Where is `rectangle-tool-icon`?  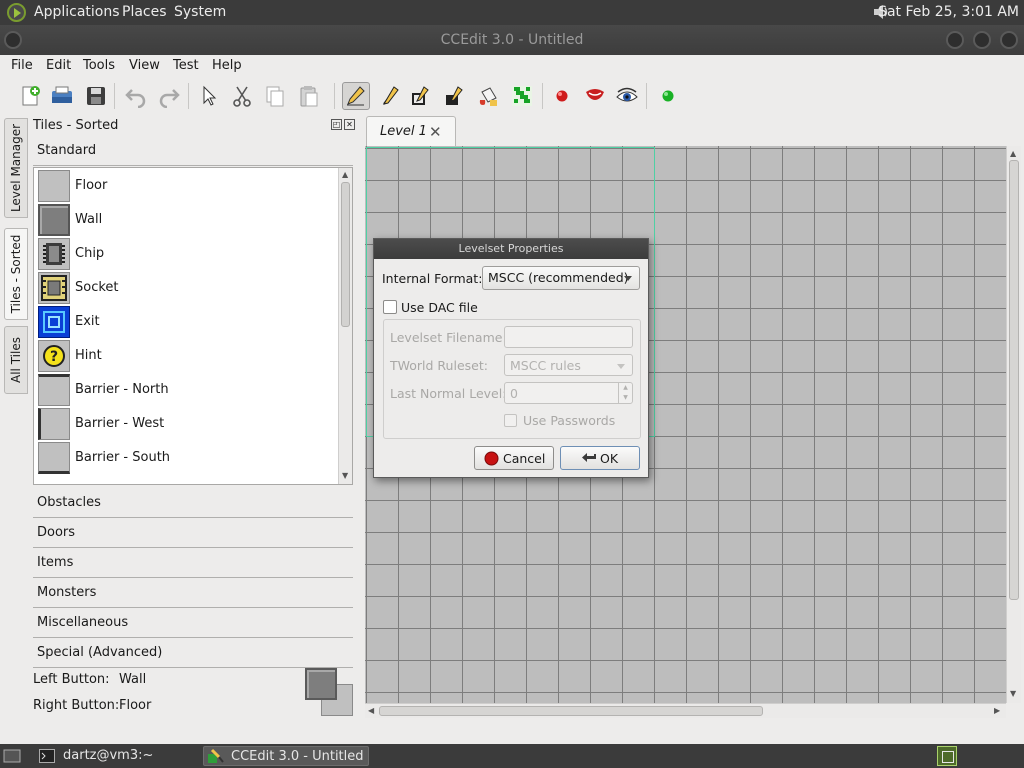 rectangle-tool-icon is located at coordinates (422, 96).